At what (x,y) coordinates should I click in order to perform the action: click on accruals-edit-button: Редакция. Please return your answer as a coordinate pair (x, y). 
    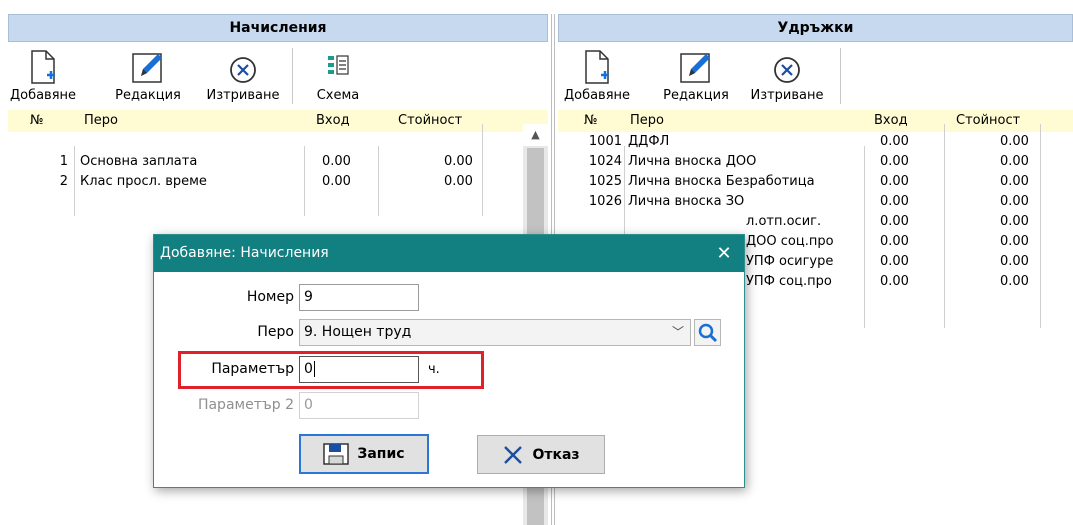
    Looking at the image, I should click on (148, 74).